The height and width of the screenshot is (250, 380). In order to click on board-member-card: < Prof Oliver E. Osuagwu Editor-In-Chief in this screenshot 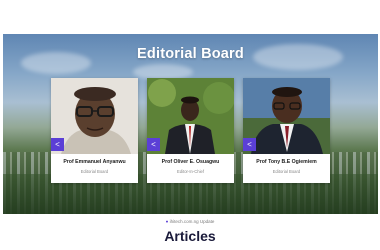, I will do `click(190, 130)`.